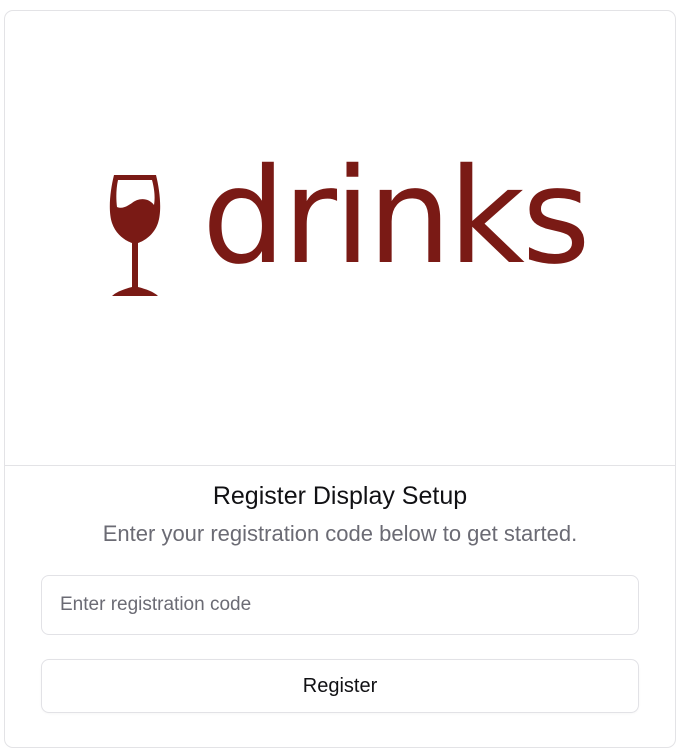  Describe the element at coordinates (340, 686) in the screenshot. I see `register-button: Register` at that location.